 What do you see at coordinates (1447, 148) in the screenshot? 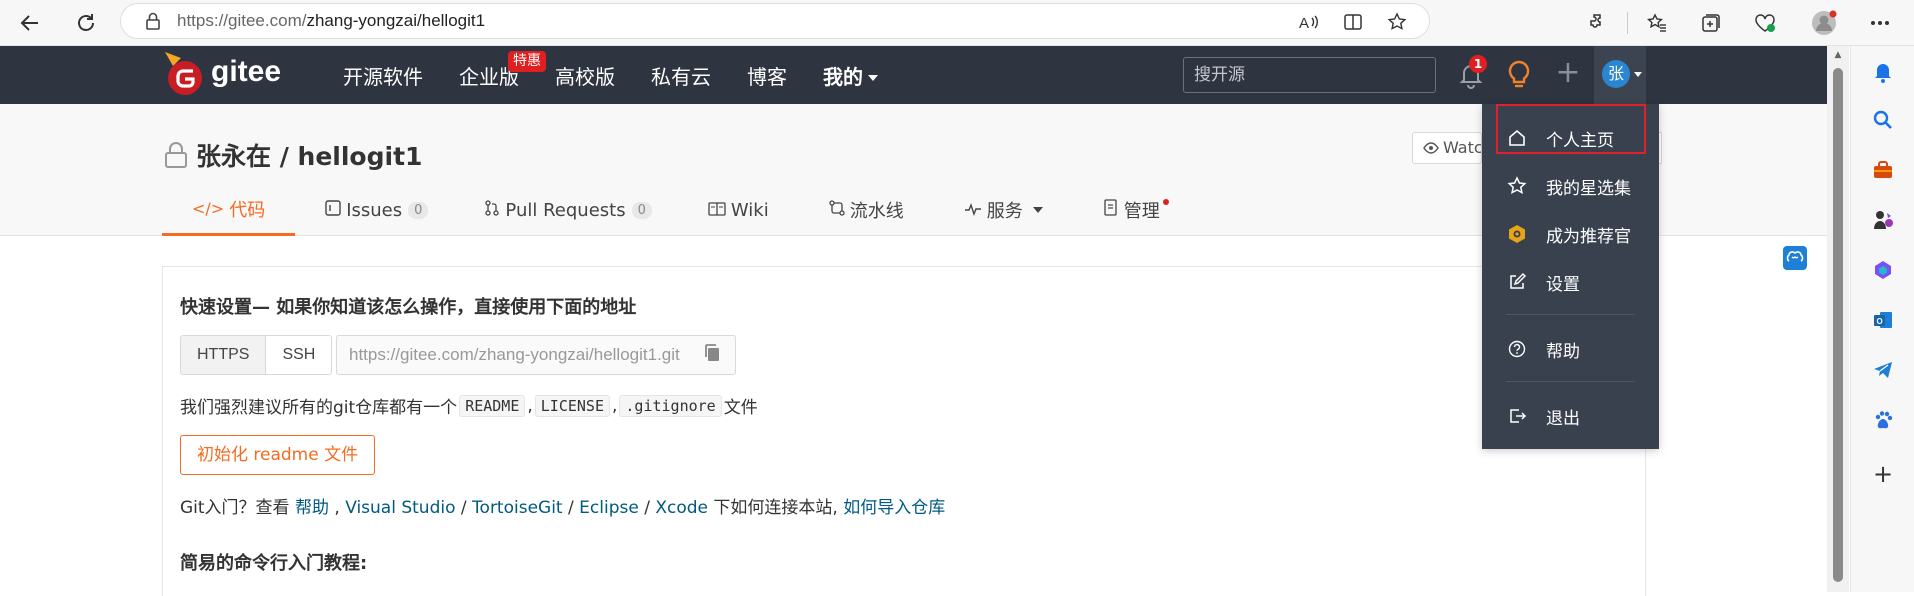
I see `watch-button: Watch` at bounding box center [1447, 148].